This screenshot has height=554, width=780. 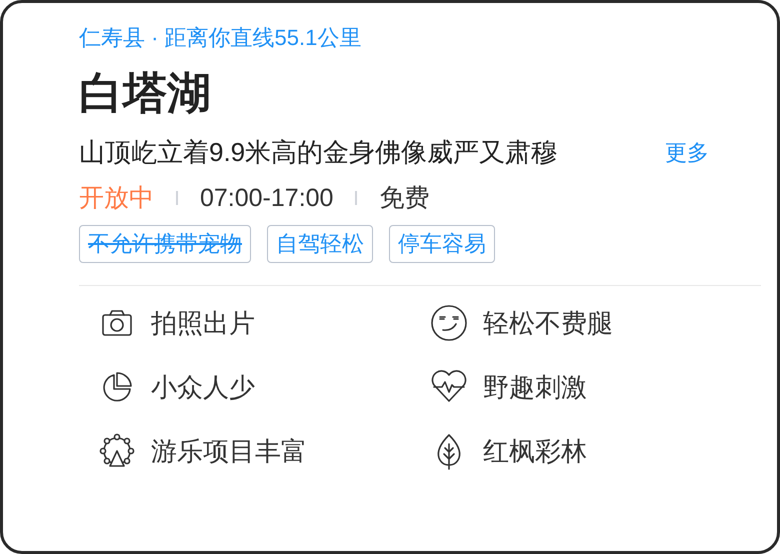 I want to click on open-status: 开放中, so click(x=116, y=198).